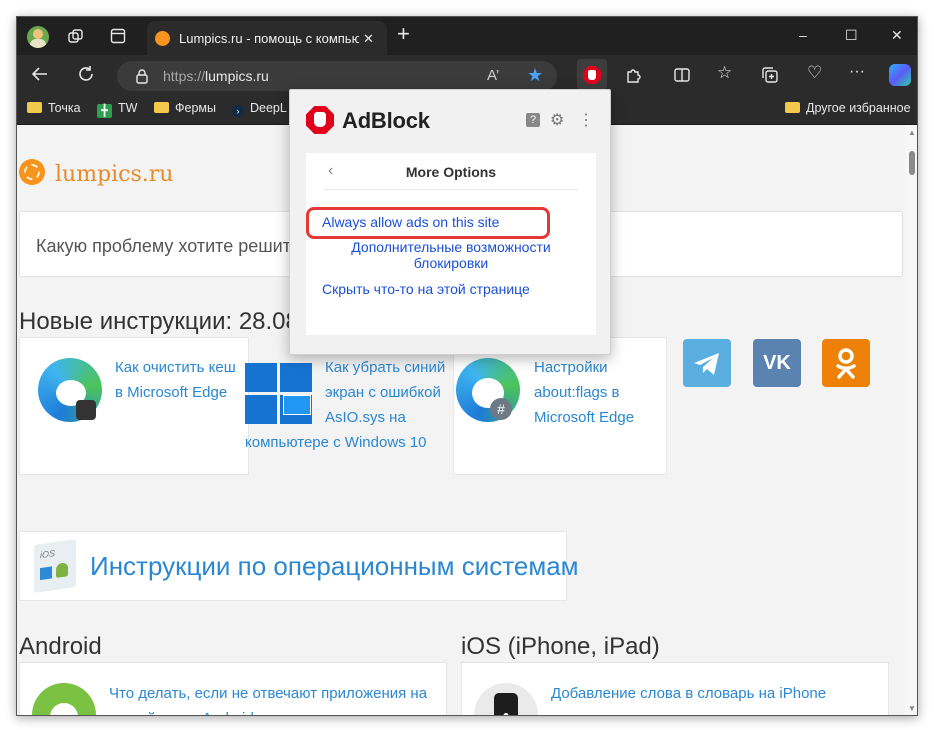  I want to click on edge-flags-icon: #, so click(488, 390).